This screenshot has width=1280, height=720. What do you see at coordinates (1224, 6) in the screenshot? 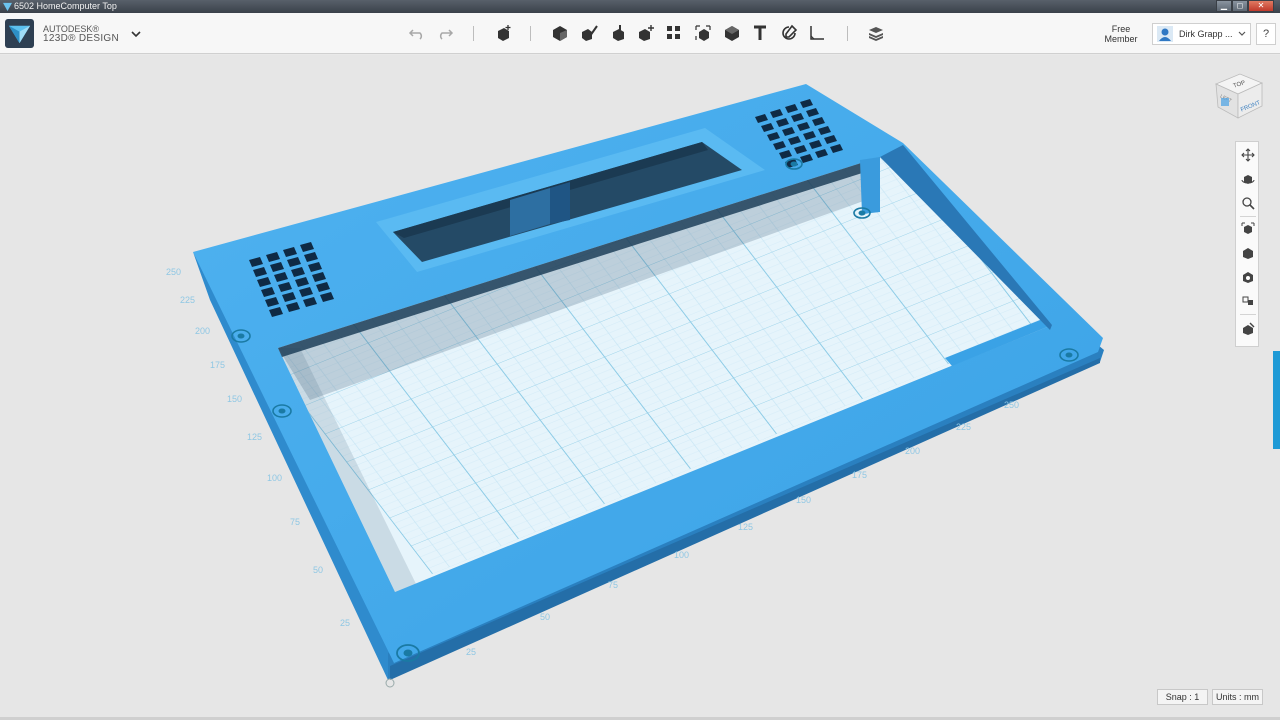
I see `minimize-button: ▁` at bounding box center [1224, 6].